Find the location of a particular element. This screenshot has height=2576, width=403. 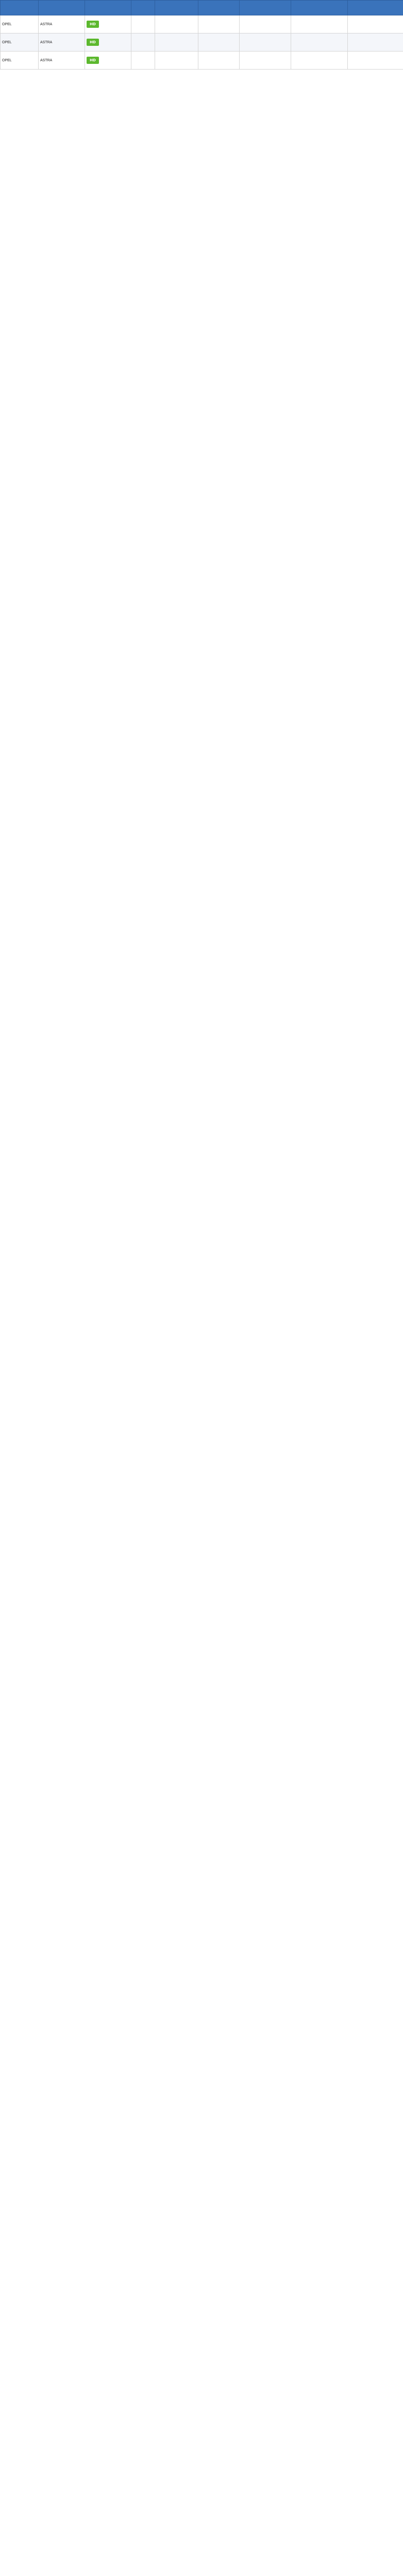

page: OPEL ASTRA HD OPEL ASTRA HD OPEL ASTRA HD is located at coordinates (202, 35).